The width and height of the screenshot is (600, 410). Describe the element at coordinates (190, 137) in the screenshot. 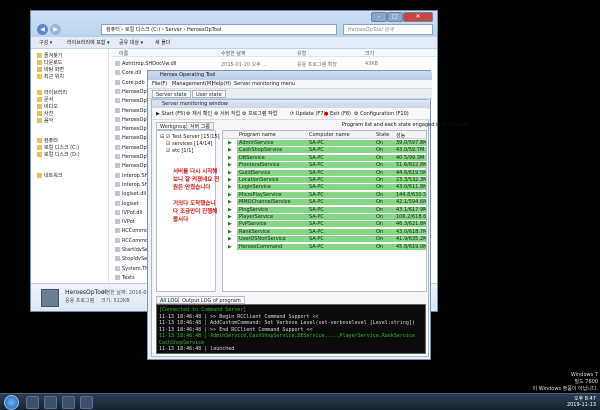

I see `tree-item-test-server: ⊟ ☑ Test Server [15/15]` at that location.